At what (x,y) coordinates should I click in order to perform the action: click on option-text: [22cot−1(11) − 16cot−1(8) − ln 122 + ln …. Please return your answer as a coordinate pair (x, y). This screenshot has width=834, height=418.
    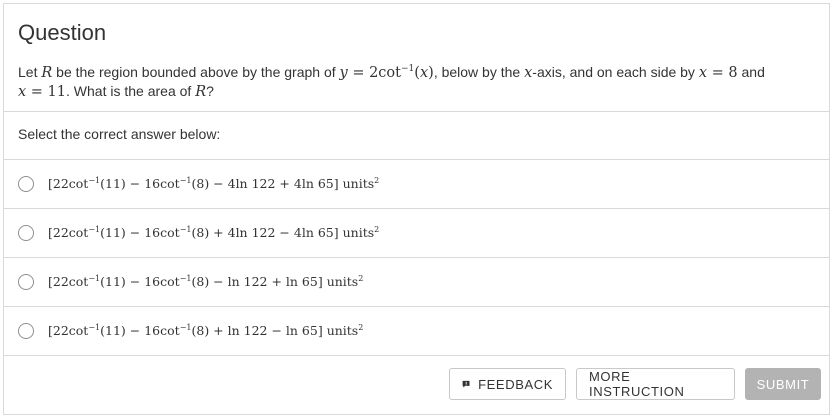
    Looking at the image, I should click on (206, 282).